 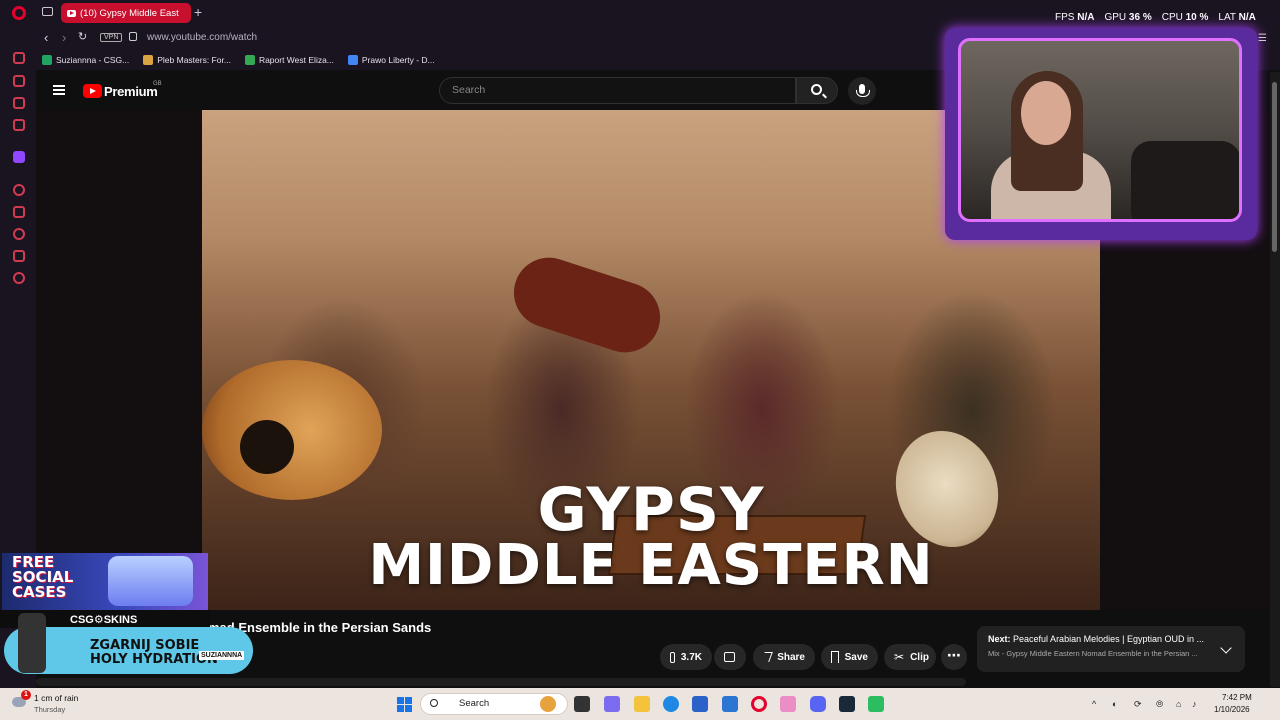 I want to click on sidebar-mail-icon, so click(x=19, y=125).